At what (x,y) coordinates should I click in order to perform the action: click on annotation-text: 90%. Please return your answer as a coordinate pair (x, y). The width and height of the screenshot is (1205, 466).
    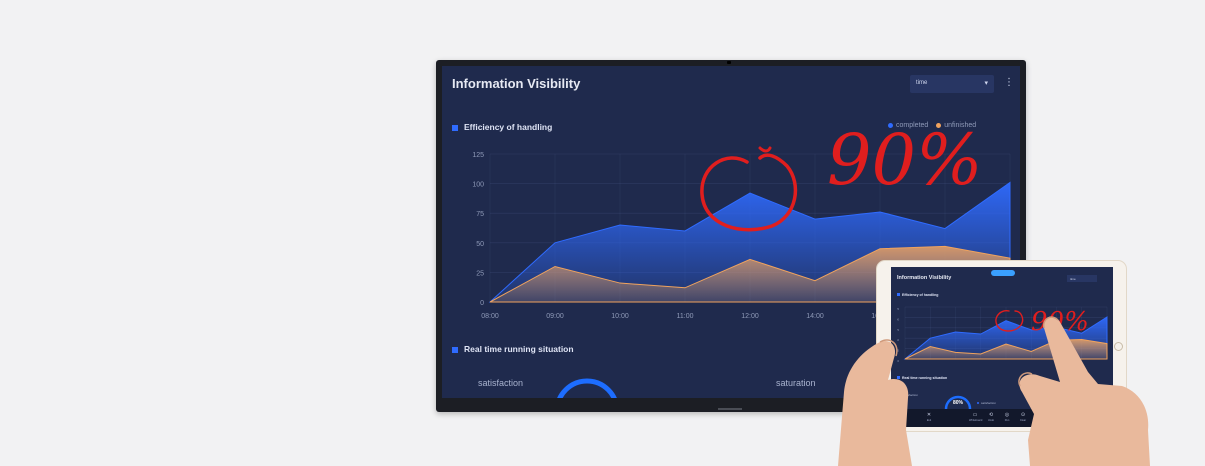
    Looking at the image, I should click on (905, 160).